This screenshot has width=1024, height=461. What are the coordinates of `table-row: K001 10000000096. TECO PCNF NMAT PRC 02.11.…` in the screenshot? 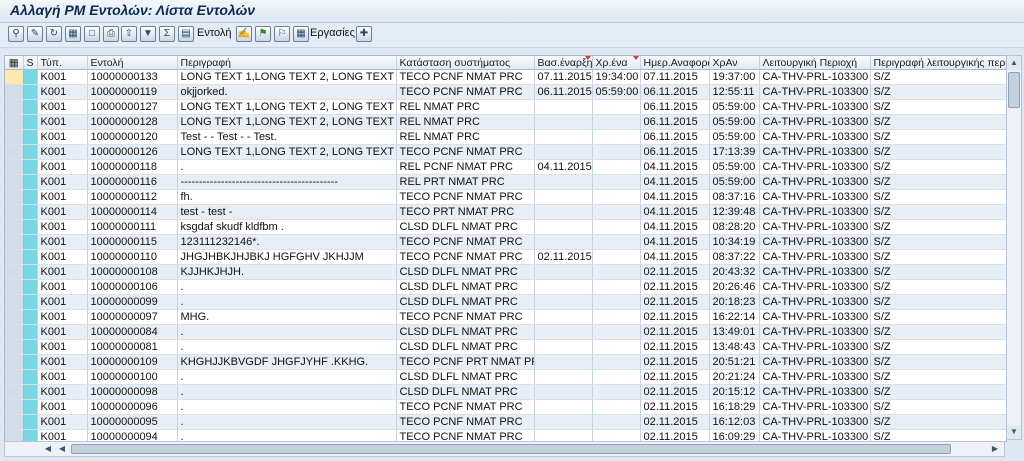 It's located at (505, 407).